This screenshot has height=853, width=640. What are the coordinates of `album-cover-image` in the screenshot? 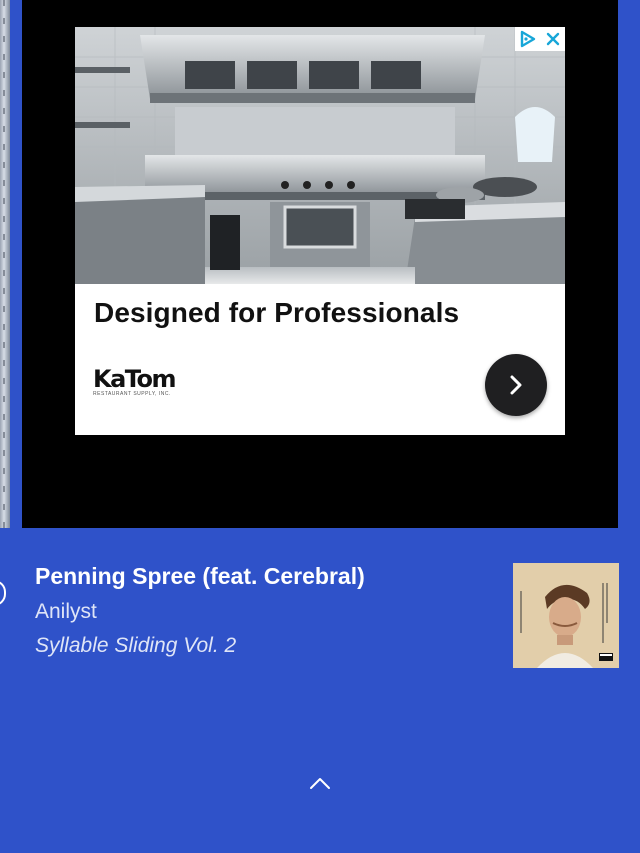 It's located at (566, 615).